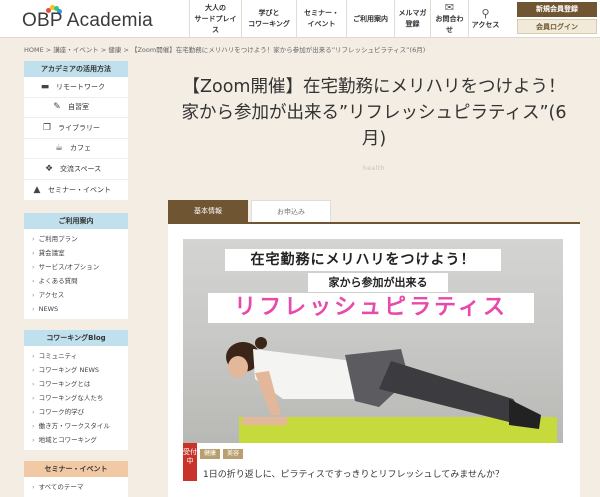 The height and width of the screenshot is (497, 600). I want to click on figure-hair-bun, so click(261, 343).